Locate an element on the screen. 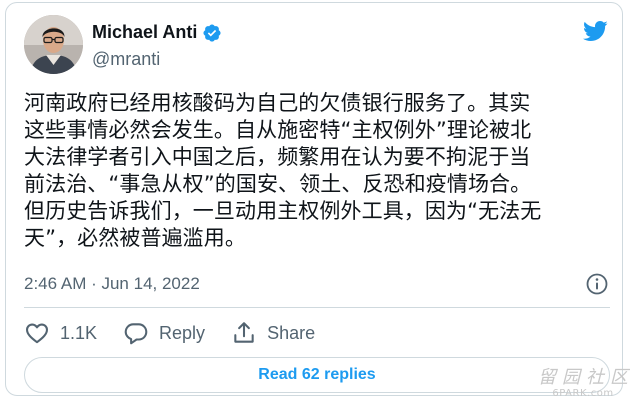 This screenshot has width=630, height=401. share-label: Share is located at coordinates (291, 332).